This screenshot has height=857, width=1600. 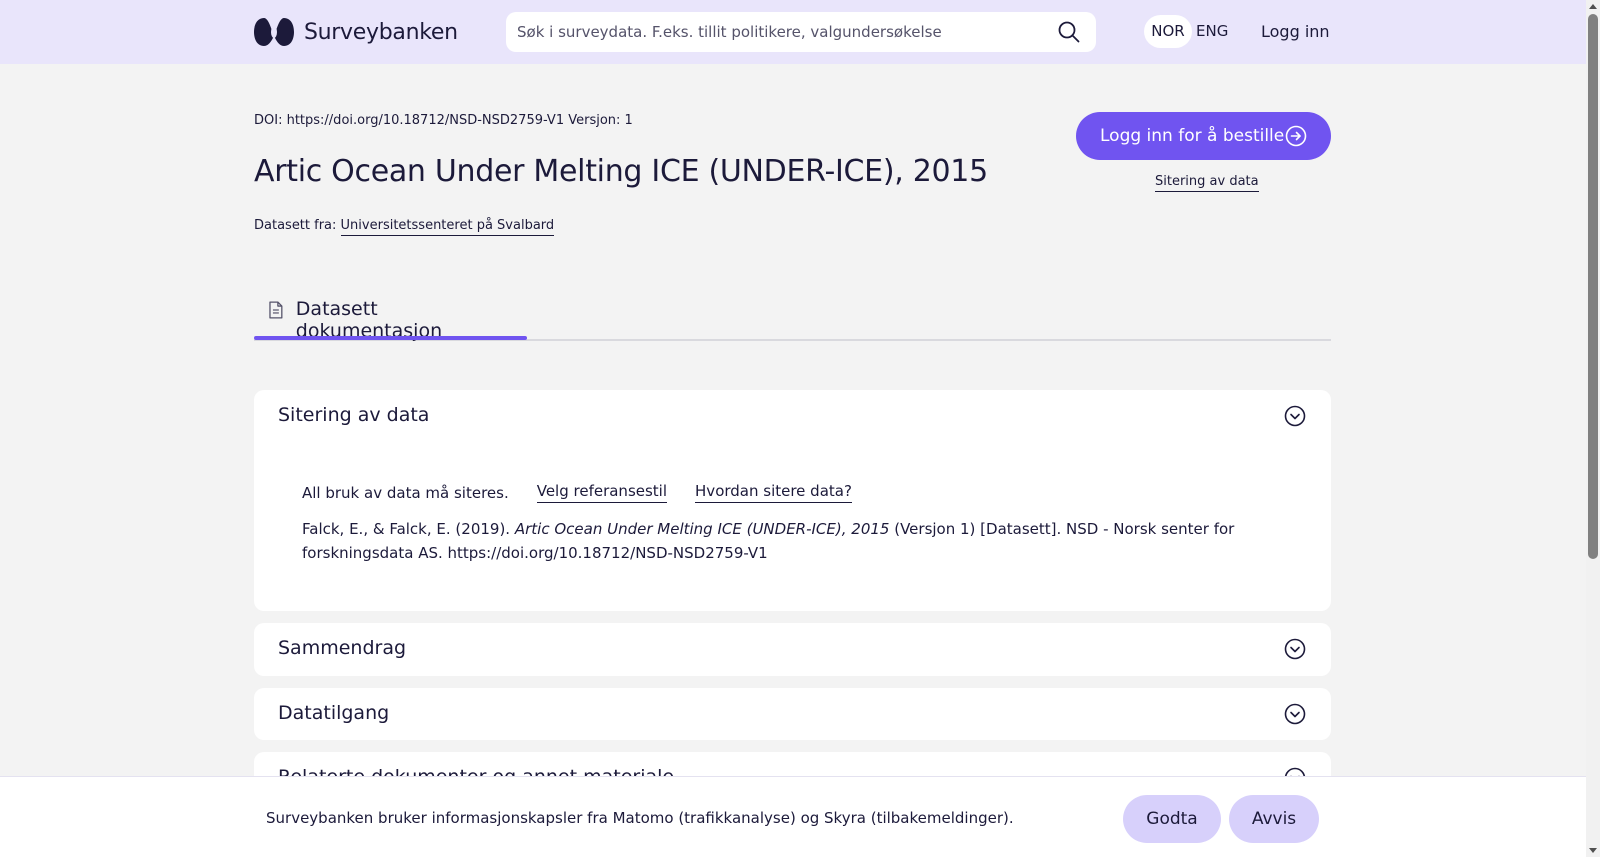 What do you see at coordinates (276, 310) in the screenshot?
I see `document-icon` at bounding box center [276, 310].